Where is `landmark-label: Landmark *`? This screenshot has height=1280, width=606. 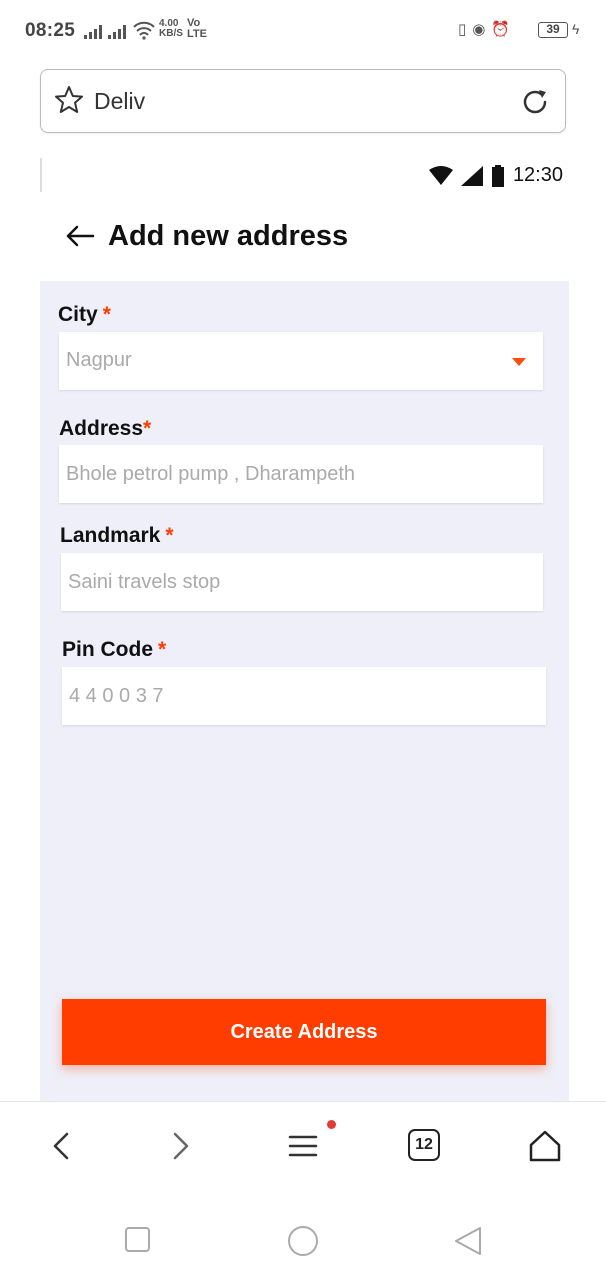
landmark-label: Landmark * is located at coordinates (117, 536).